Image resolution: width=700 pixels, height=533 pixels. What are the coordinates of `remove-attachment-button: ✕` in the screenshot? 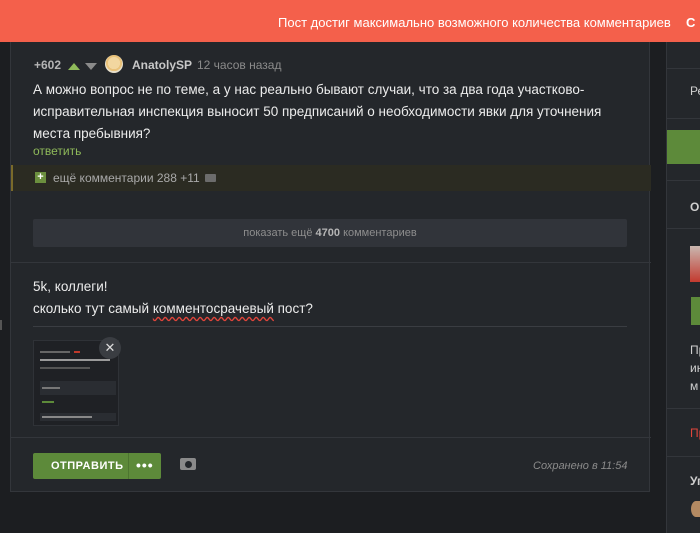 It's located at (110, 348).